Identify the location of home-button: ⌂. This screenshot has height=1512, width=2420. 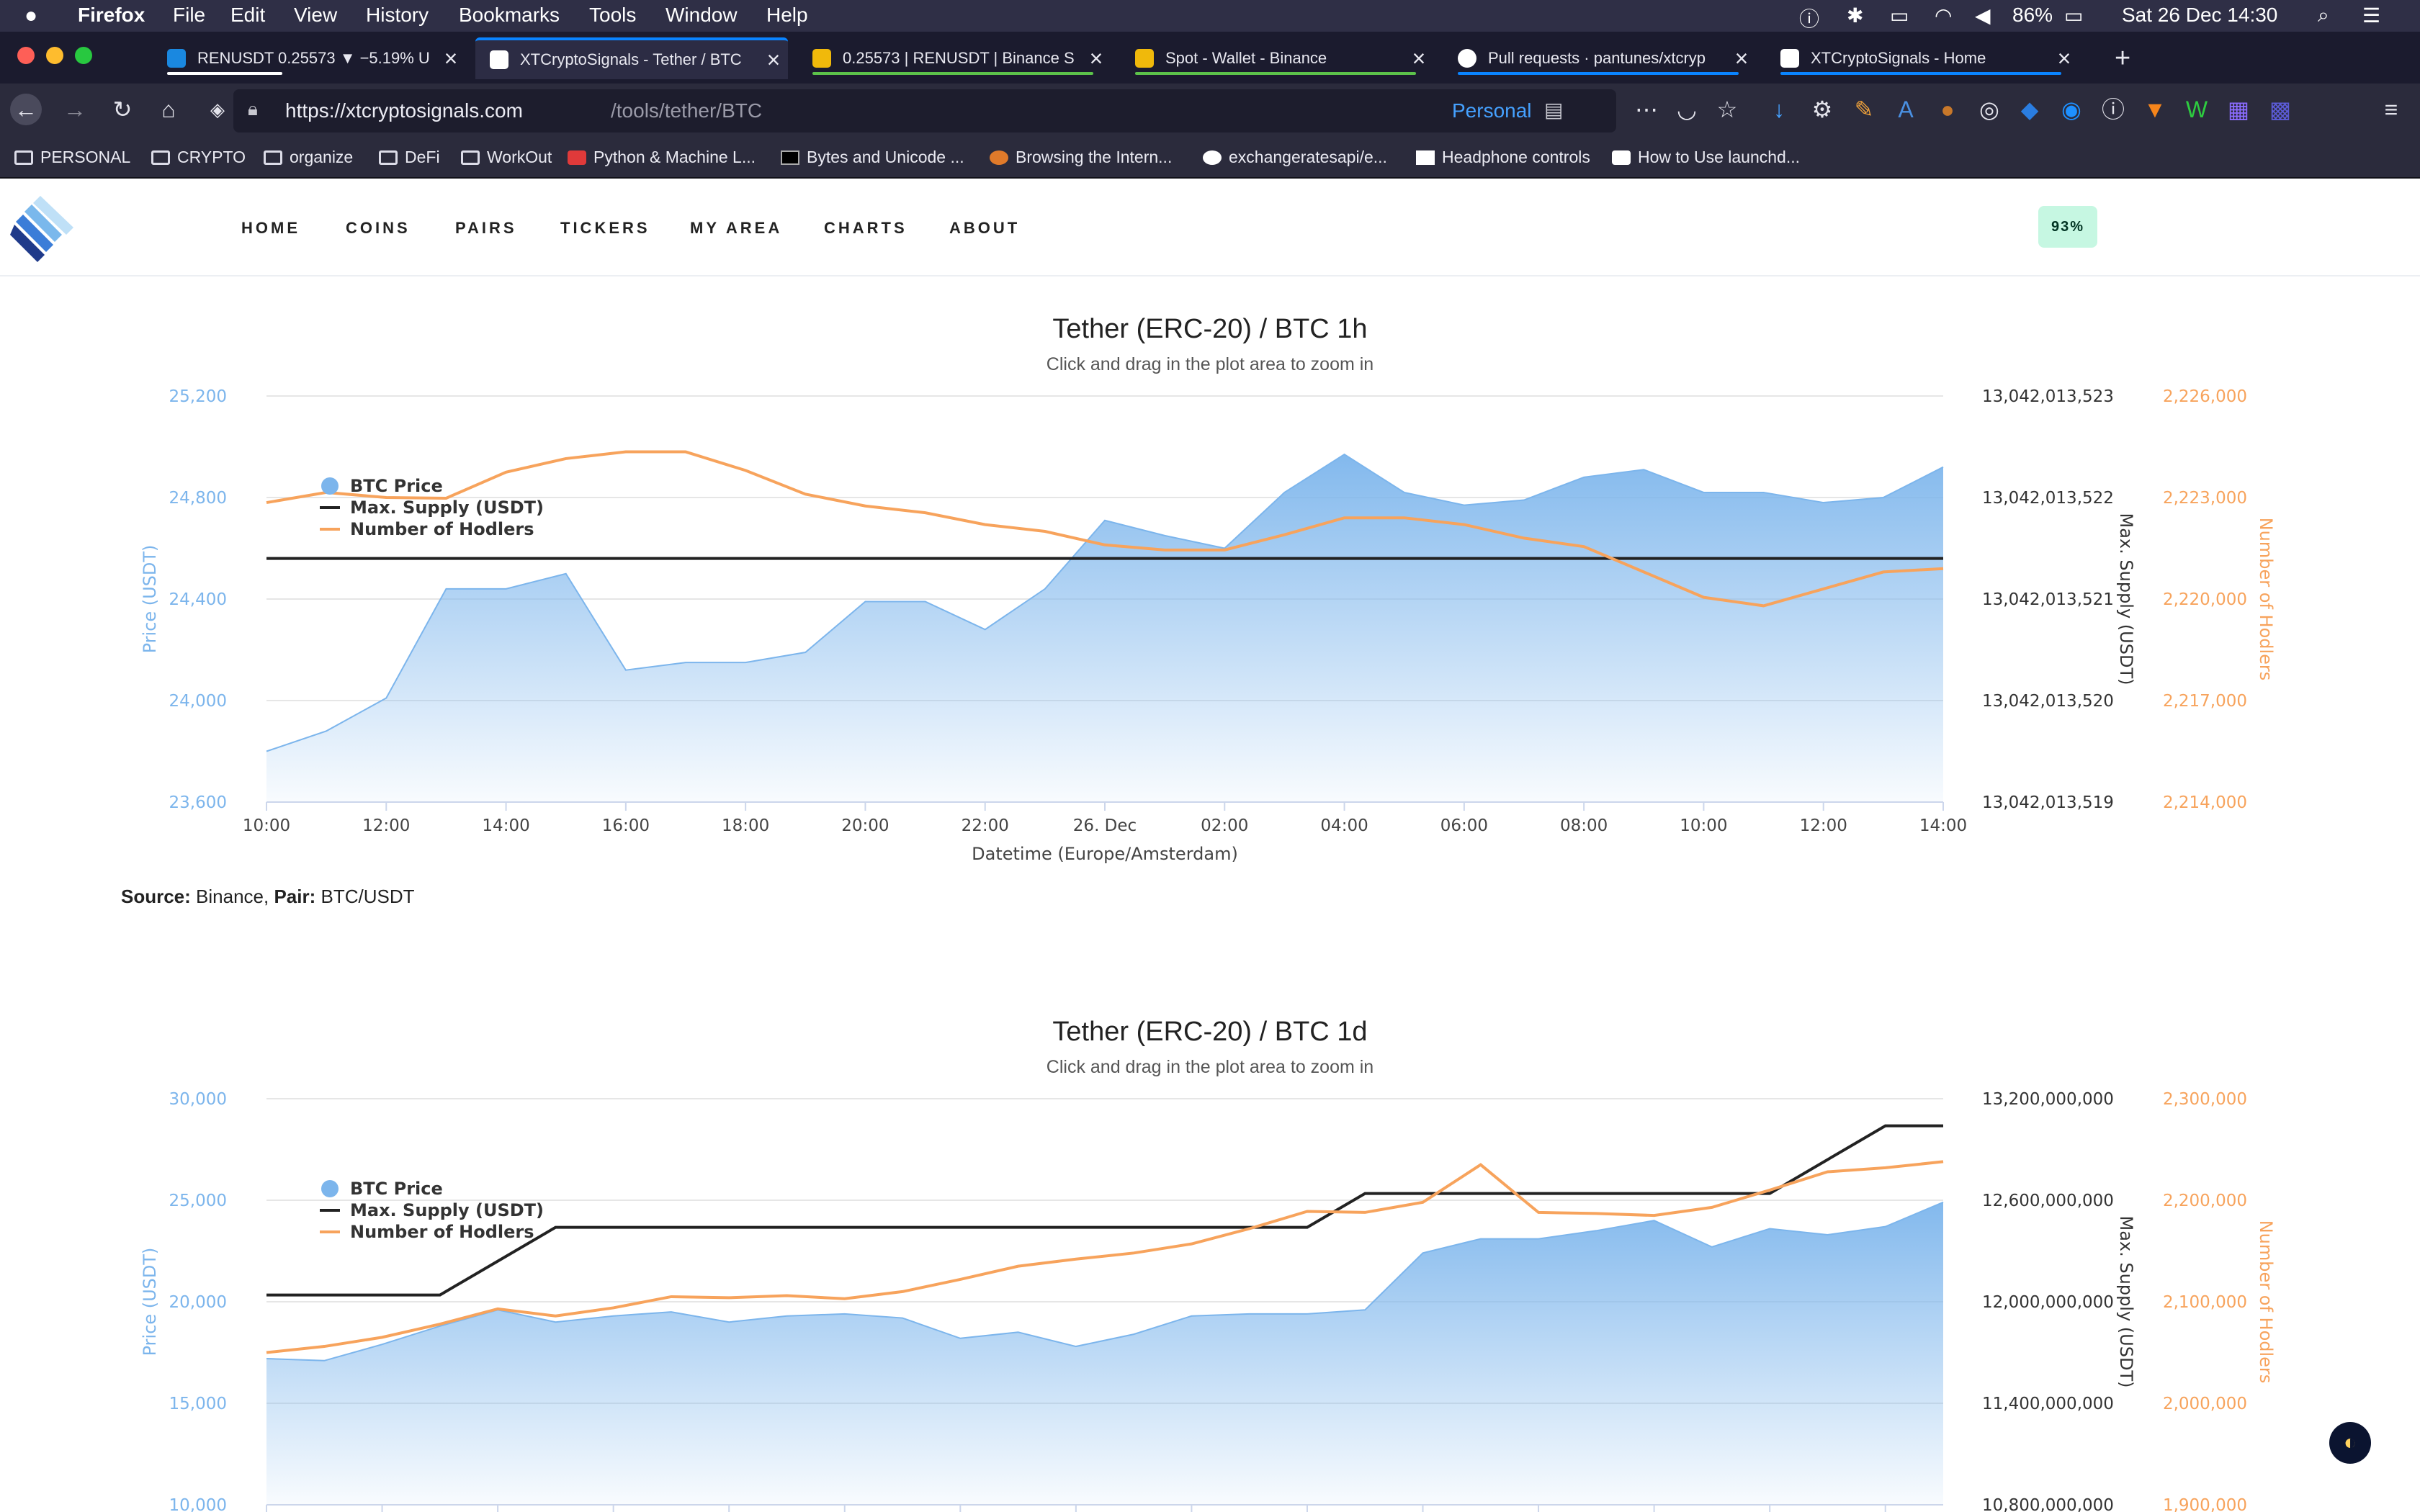
(168, 109).